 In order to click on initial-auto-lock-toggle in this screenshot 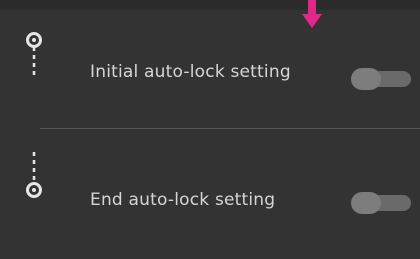, I will do `click(382, 79)`.